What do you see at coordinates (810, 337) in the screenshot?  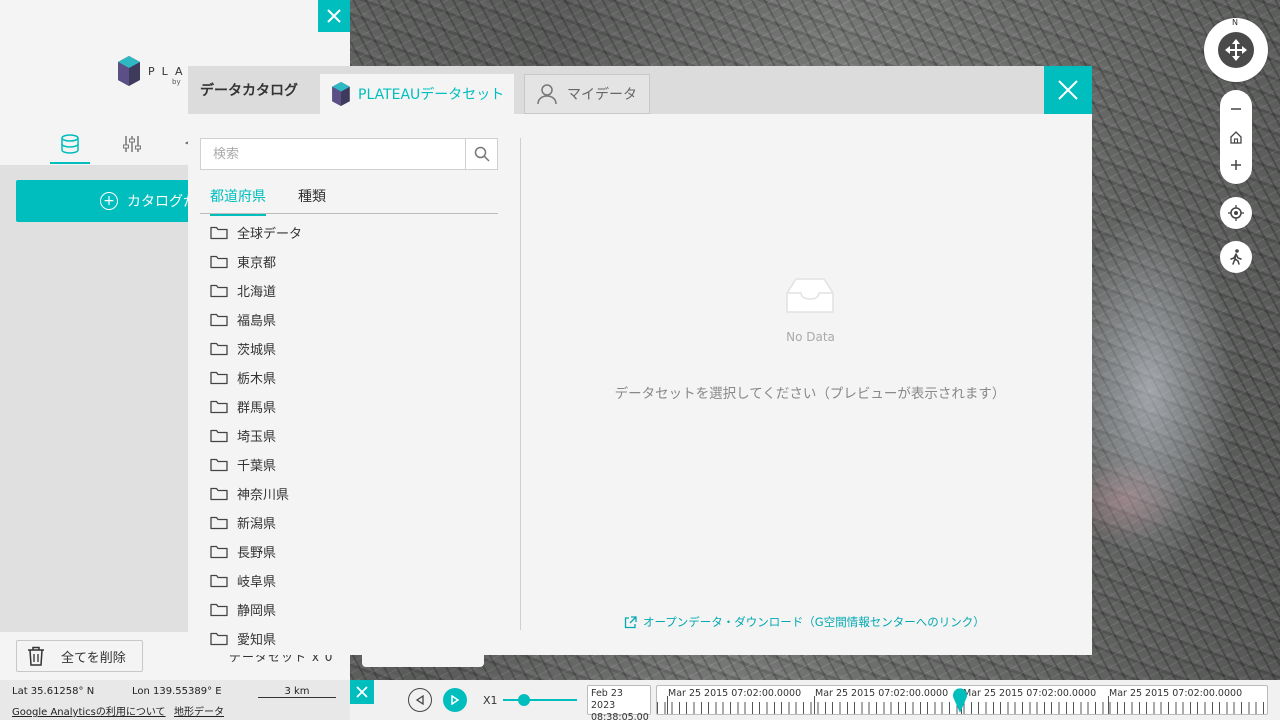 I see `no-data-label: No Data` at bounding box center [810, 337].